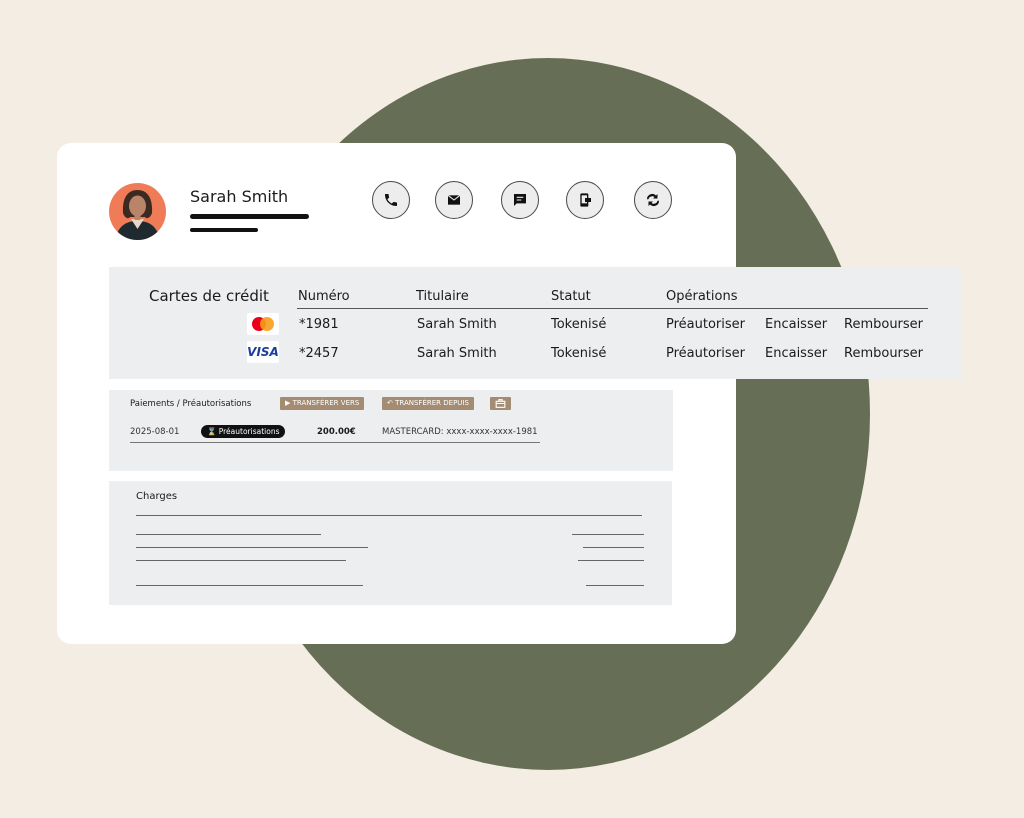  Describe the element at coordinates (209, 296) in the screenshot. I see `credit-cards-title: Cartes de crédit` at that location.